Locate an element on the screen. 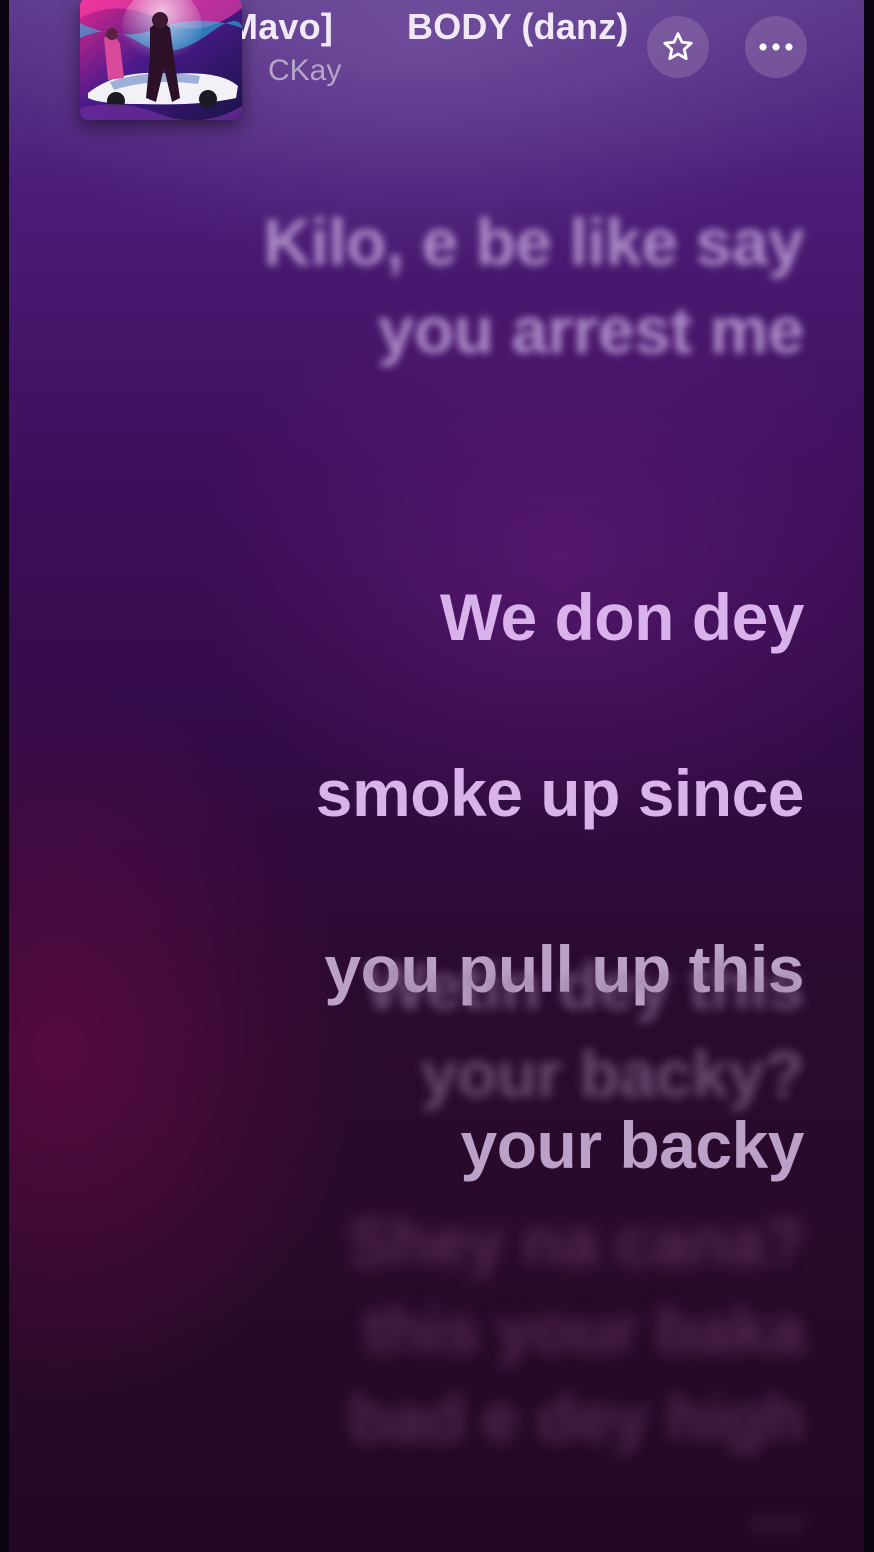 The image size is (874, 1552). album-art is located at coordinates (161, 60).